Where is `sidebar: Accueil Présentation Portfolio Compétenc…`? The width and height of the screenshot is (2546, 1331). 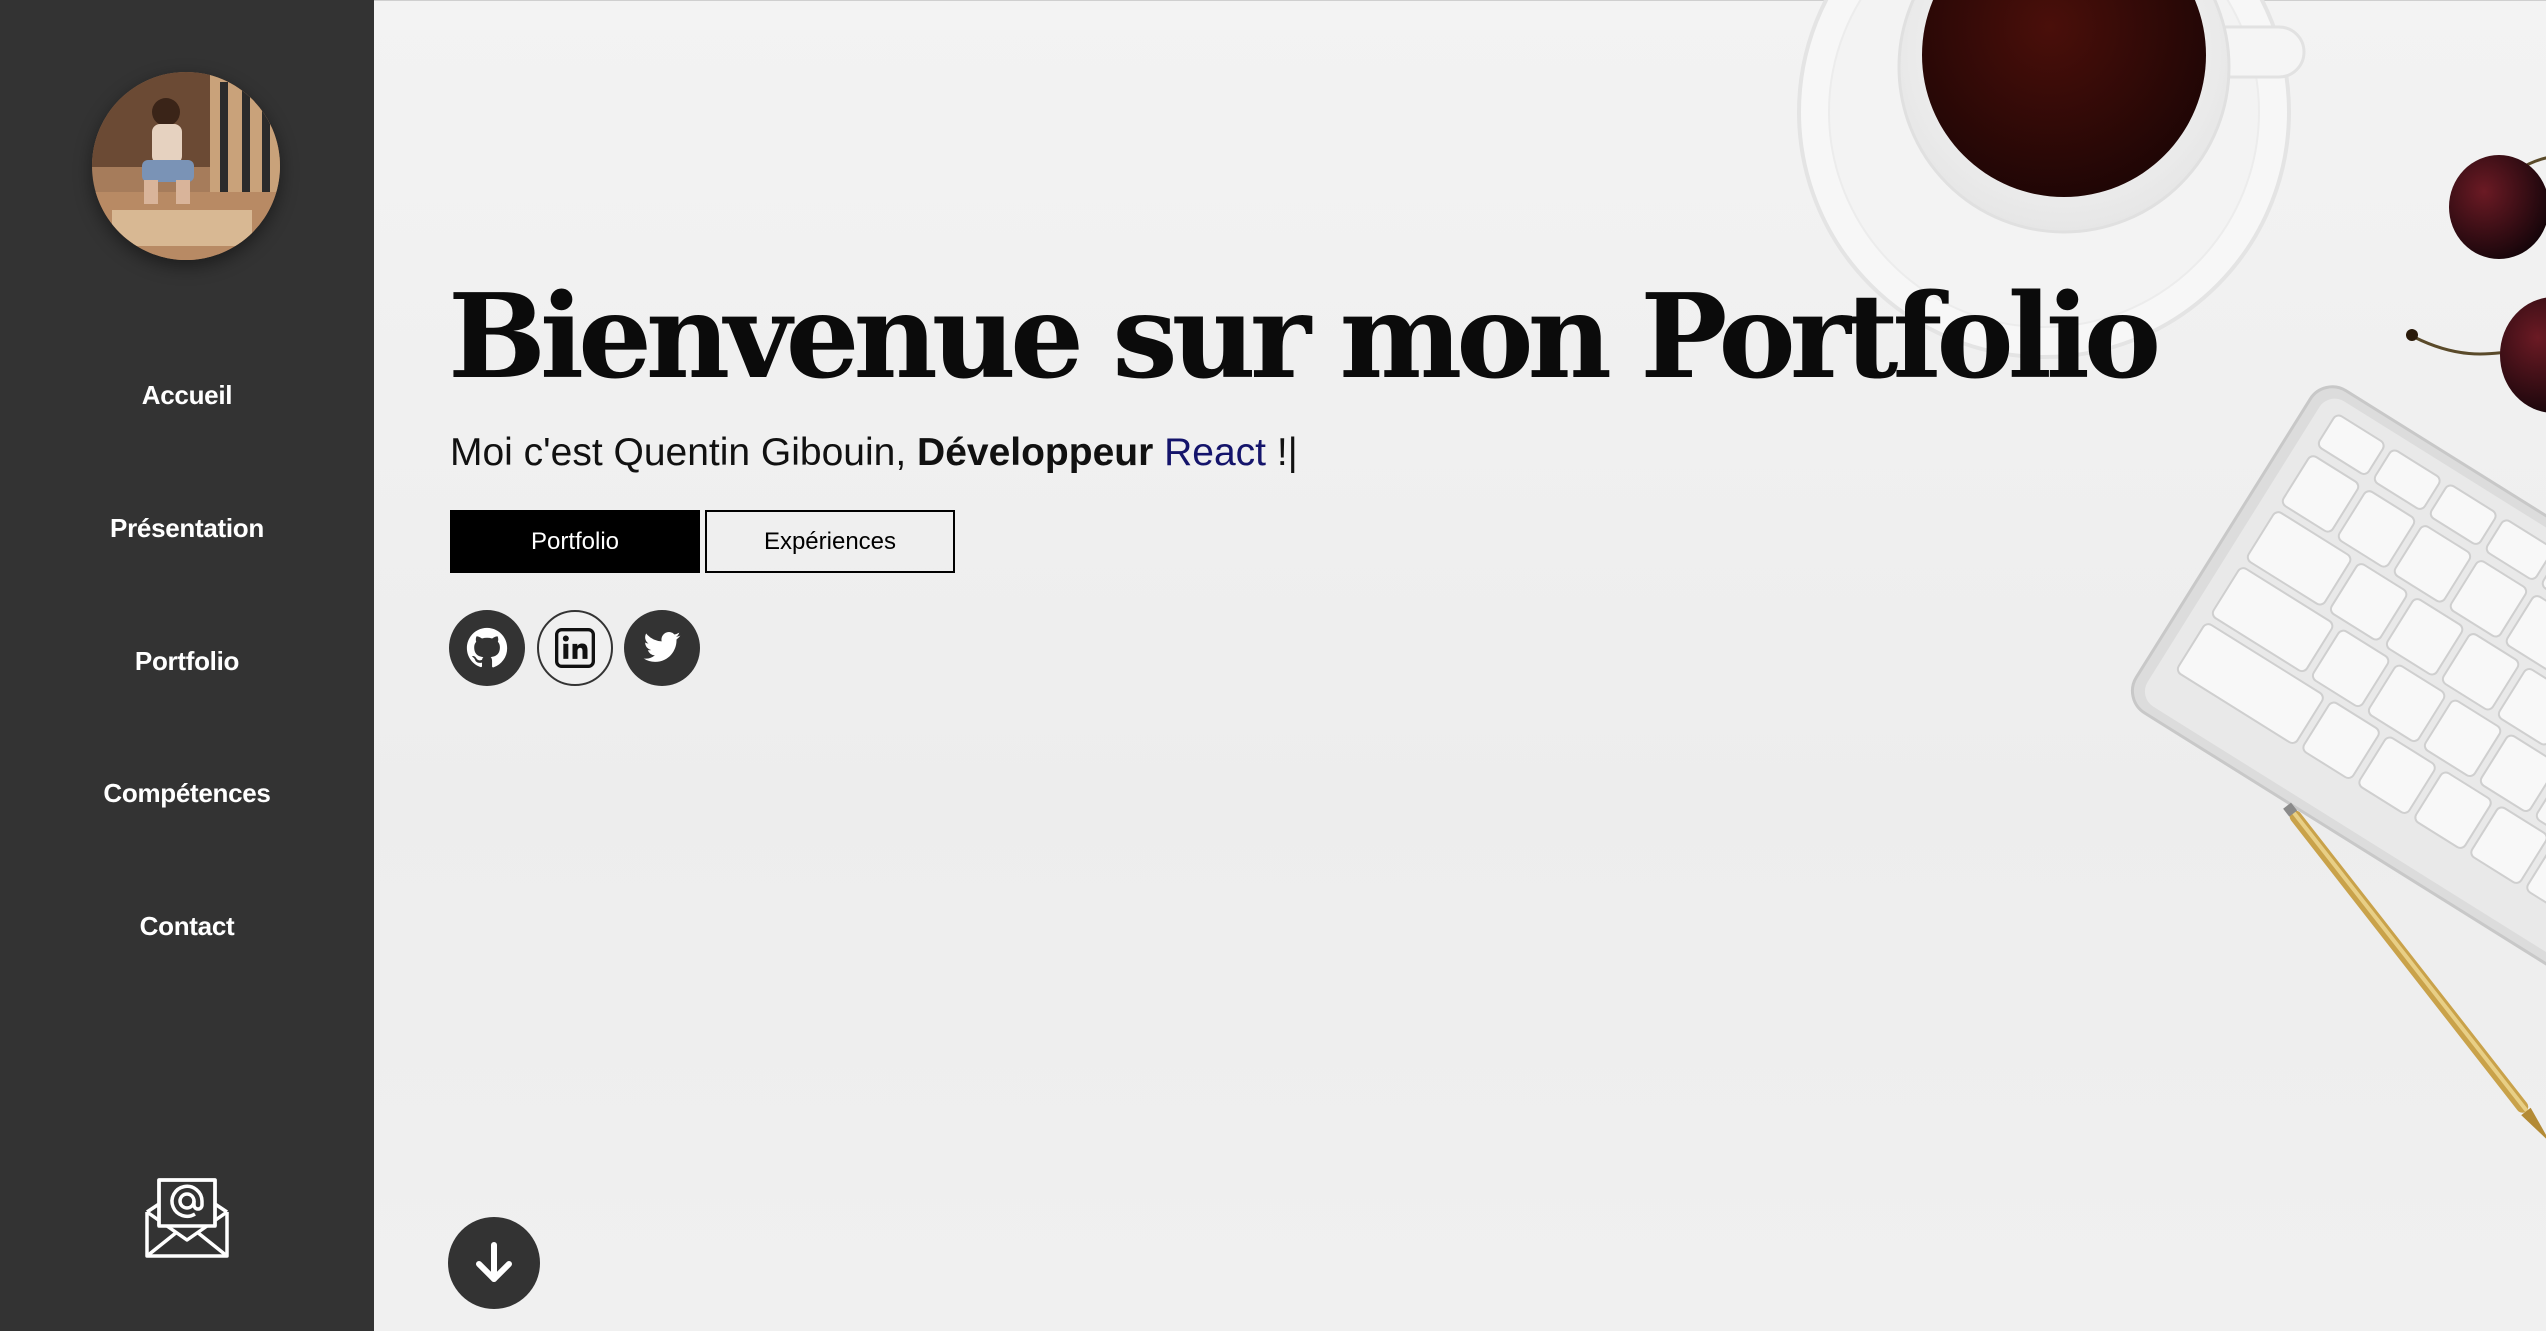 sidebar: Accueil Présentation Portfolio Compétenc… is located at coordinates (187, 665).